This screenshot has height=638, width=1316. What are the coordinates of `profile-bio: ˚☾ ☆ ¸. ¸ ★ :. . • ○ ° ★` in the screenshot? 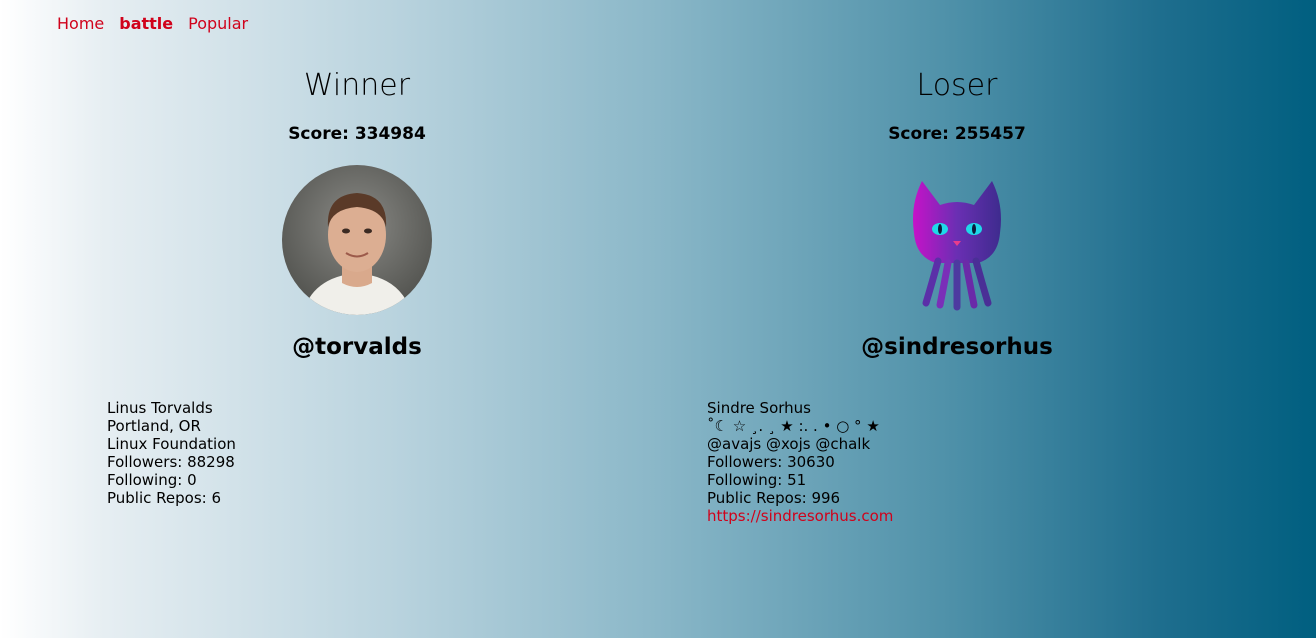 It's located at (793, 426).